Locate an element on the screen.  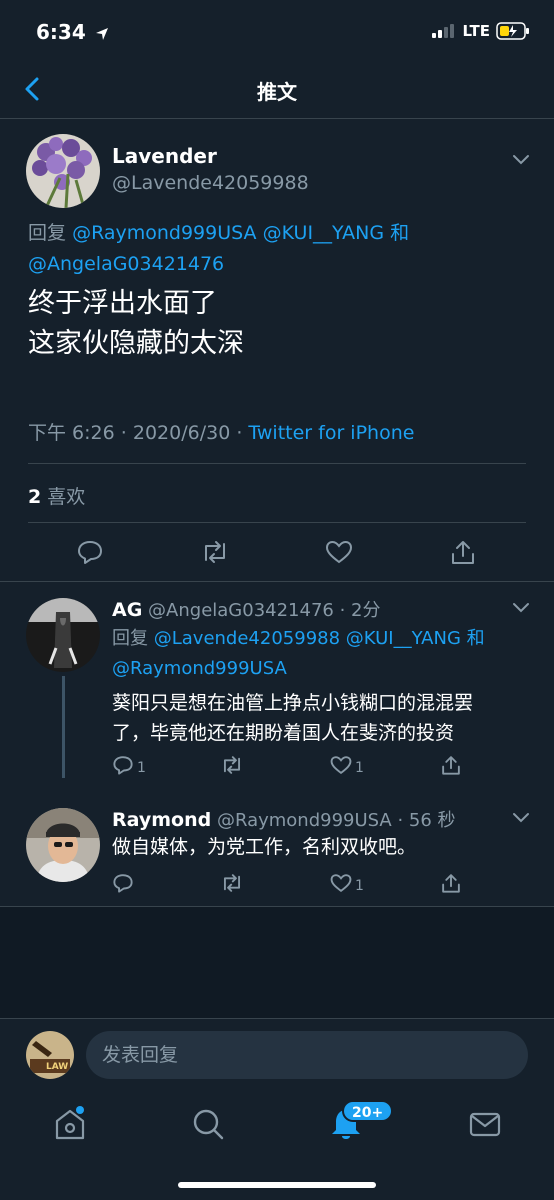
empty-area is located at coordinates (277, 962).